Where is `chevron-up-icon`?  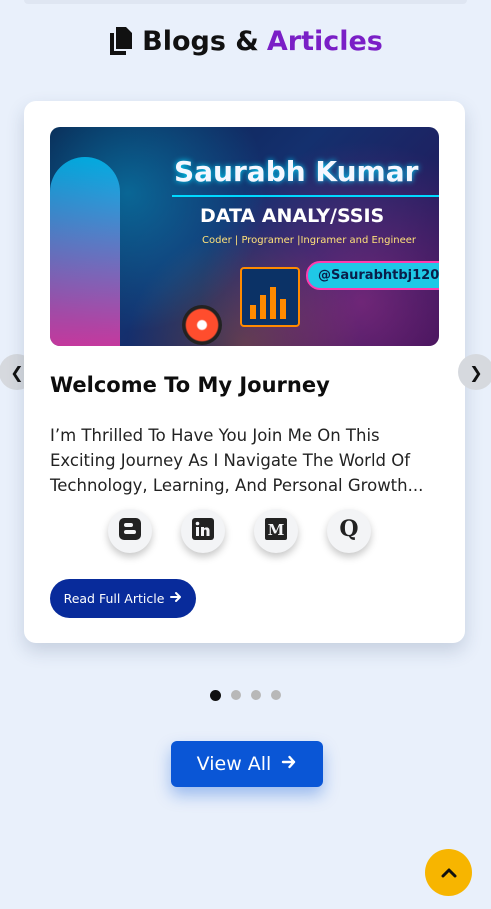
chevron-up-icon is located at coordinates (449, 872).